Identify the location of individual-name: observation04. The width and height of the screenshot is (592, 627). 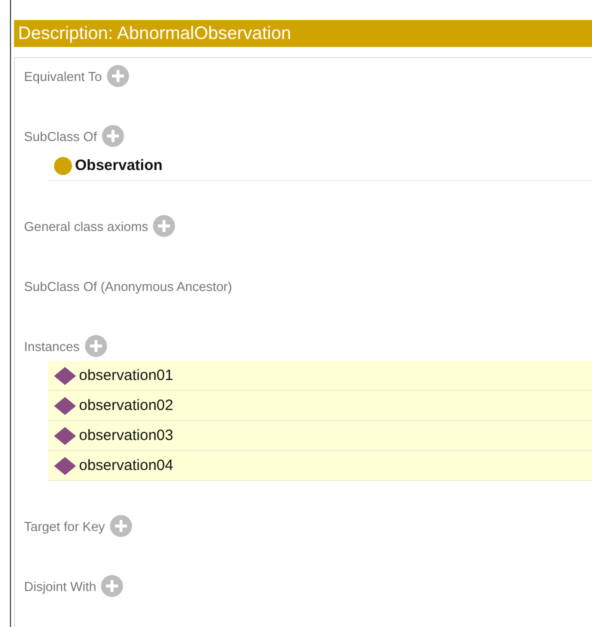
(126, 465).